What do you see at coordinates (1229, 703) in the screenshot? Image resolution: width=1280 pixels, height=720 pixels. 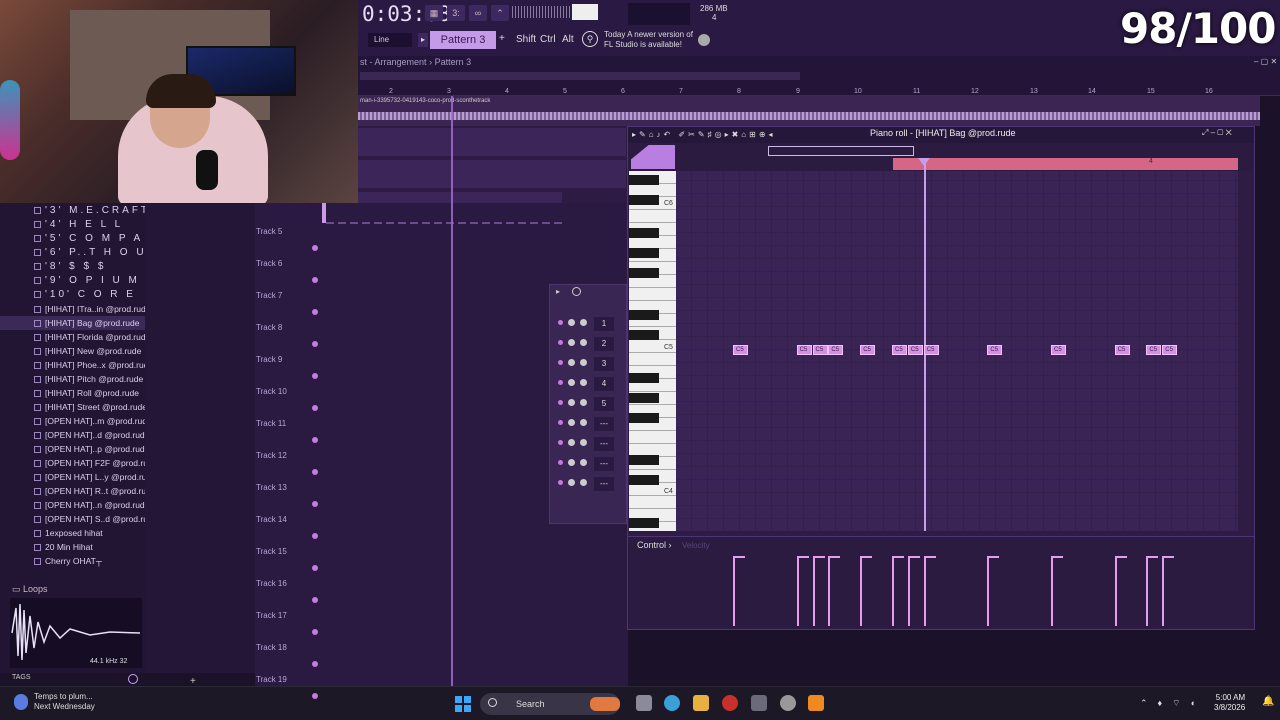 I see `clock: 5:00 AM 3/8/2026` at bounding box center [1229, 703].